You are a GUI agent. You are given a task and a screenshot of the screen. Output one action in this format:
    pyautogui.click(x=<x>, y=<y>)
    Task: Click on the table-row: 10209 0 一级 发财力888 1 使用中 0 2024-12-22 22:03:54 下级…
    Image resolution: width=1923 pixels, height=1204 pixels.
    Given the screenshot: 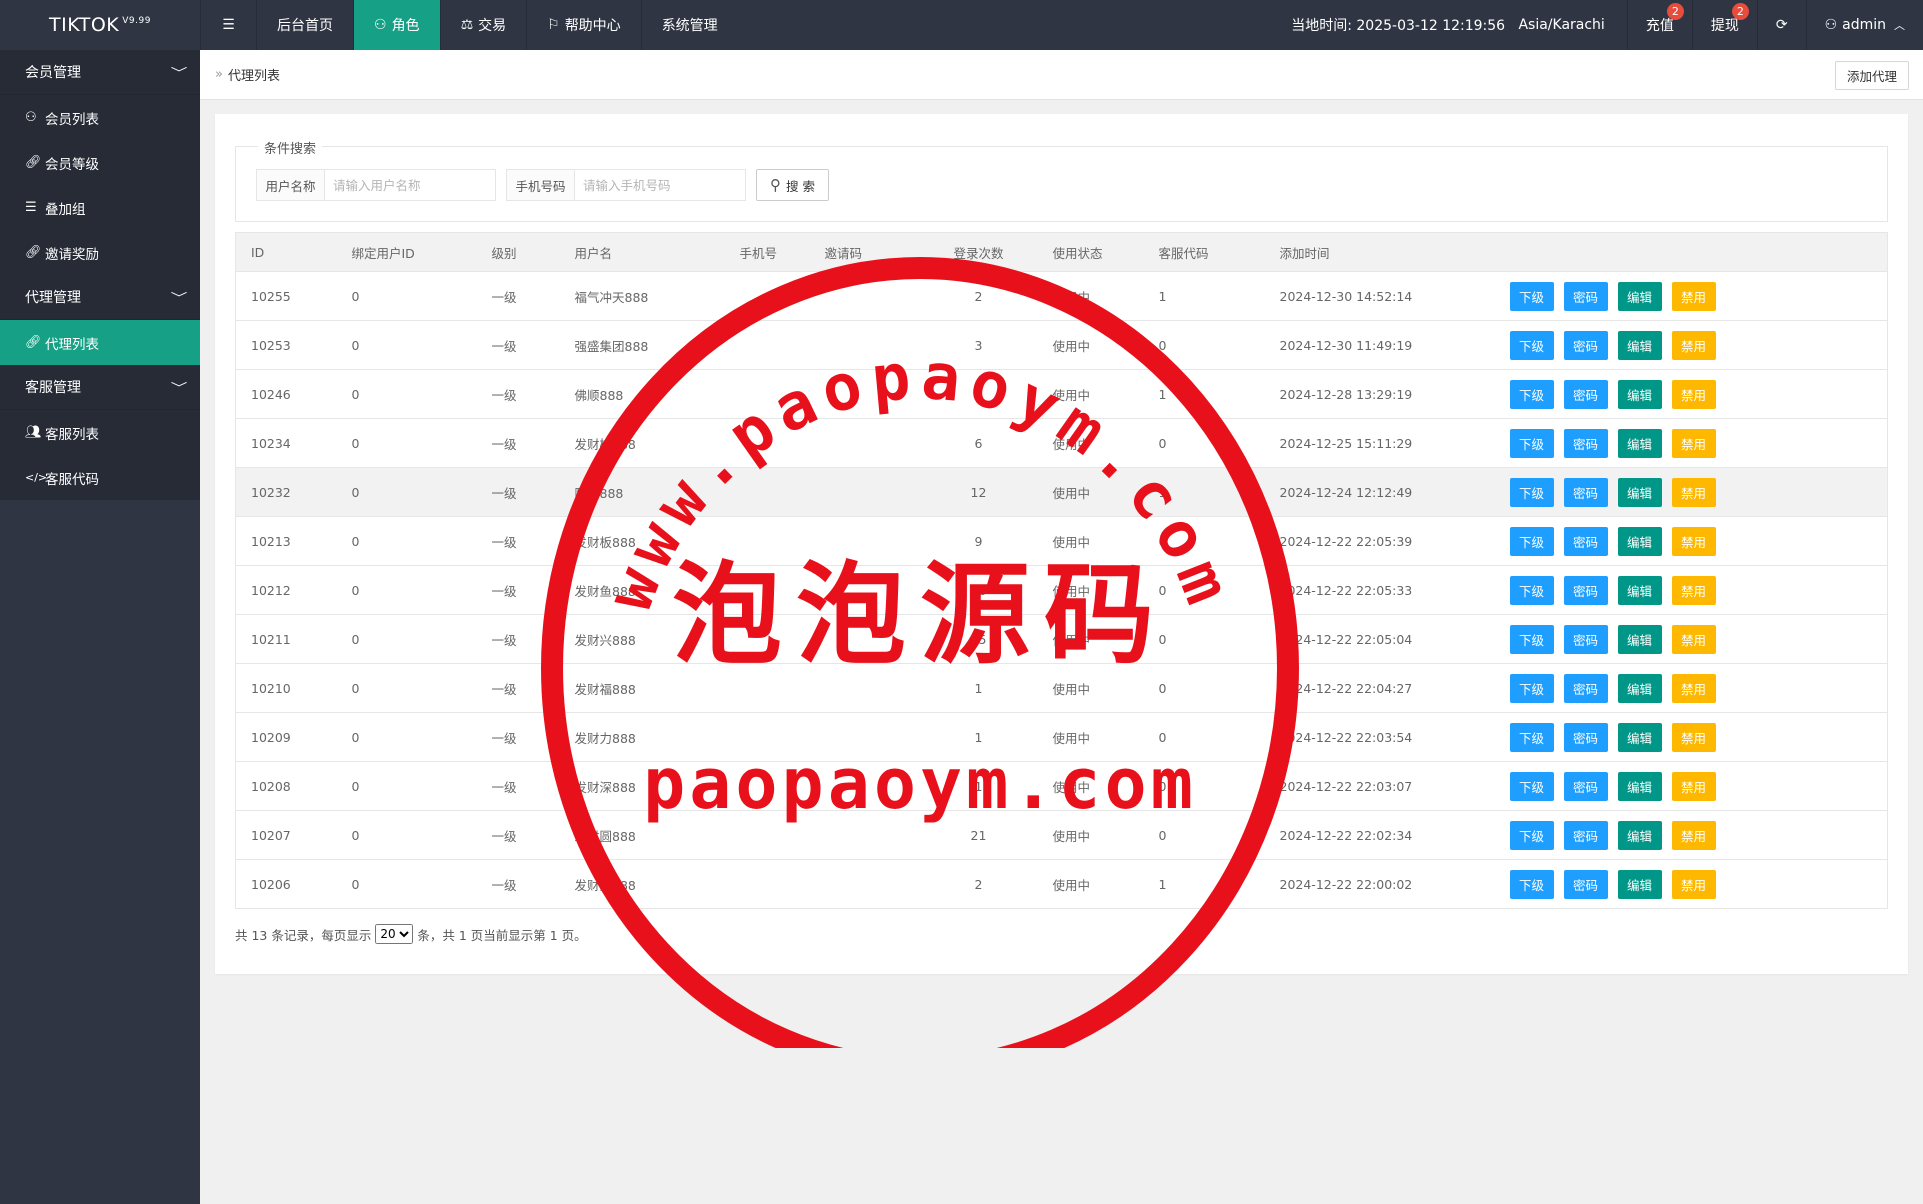 What is the action you would take?
    pyautogui.click(x=1061, y=737)
    